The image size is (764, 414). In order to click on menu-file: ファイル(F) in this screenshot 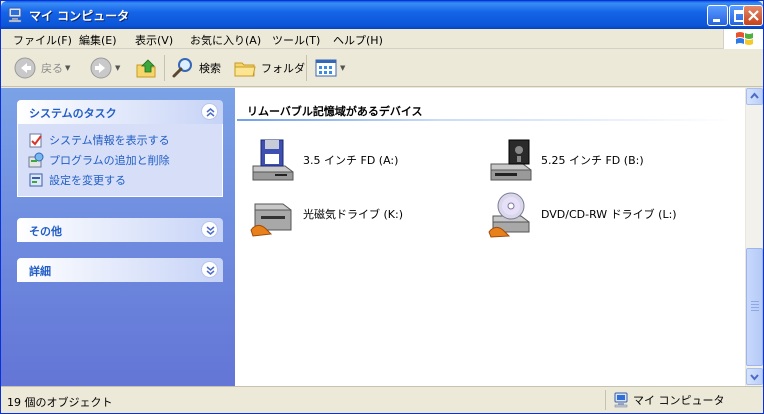, I will do `click(42, 40)`.